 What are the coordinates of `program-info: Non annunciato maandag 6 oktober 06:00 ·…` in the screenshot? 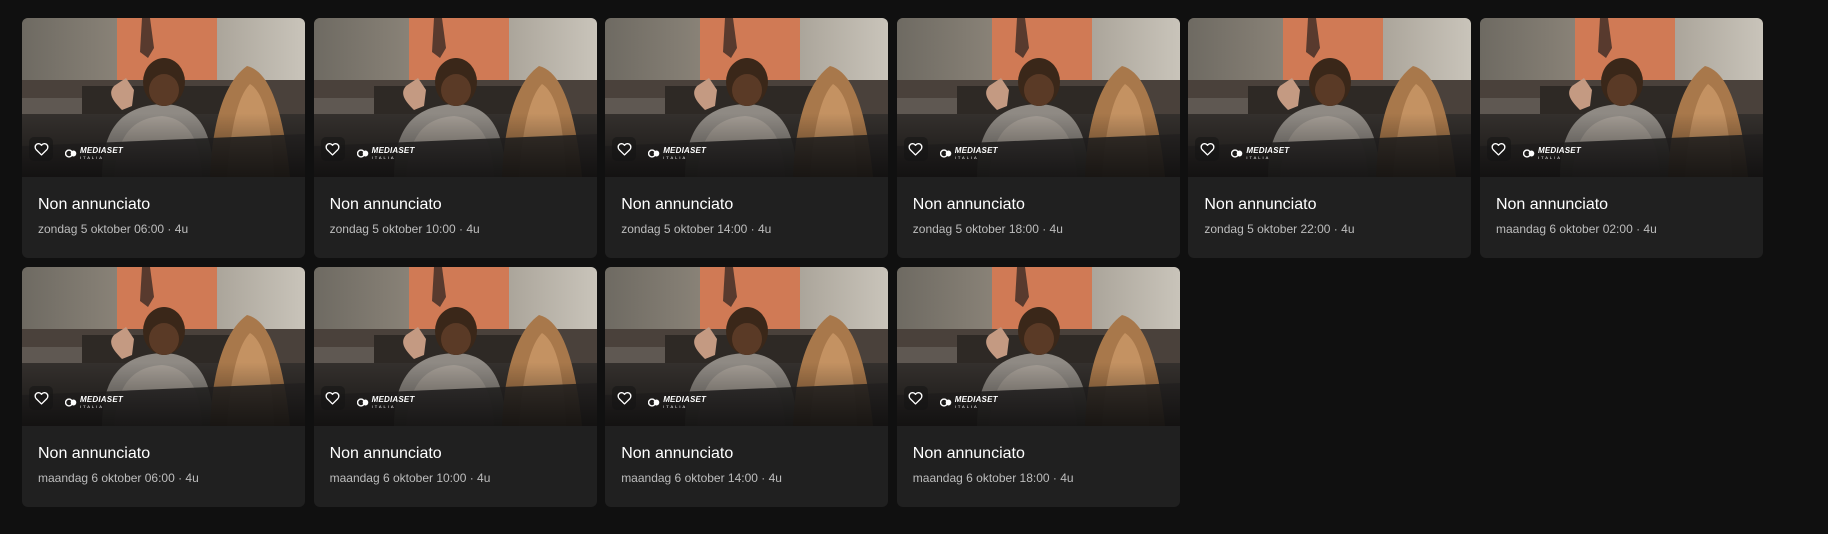 It's located at (163, 456).